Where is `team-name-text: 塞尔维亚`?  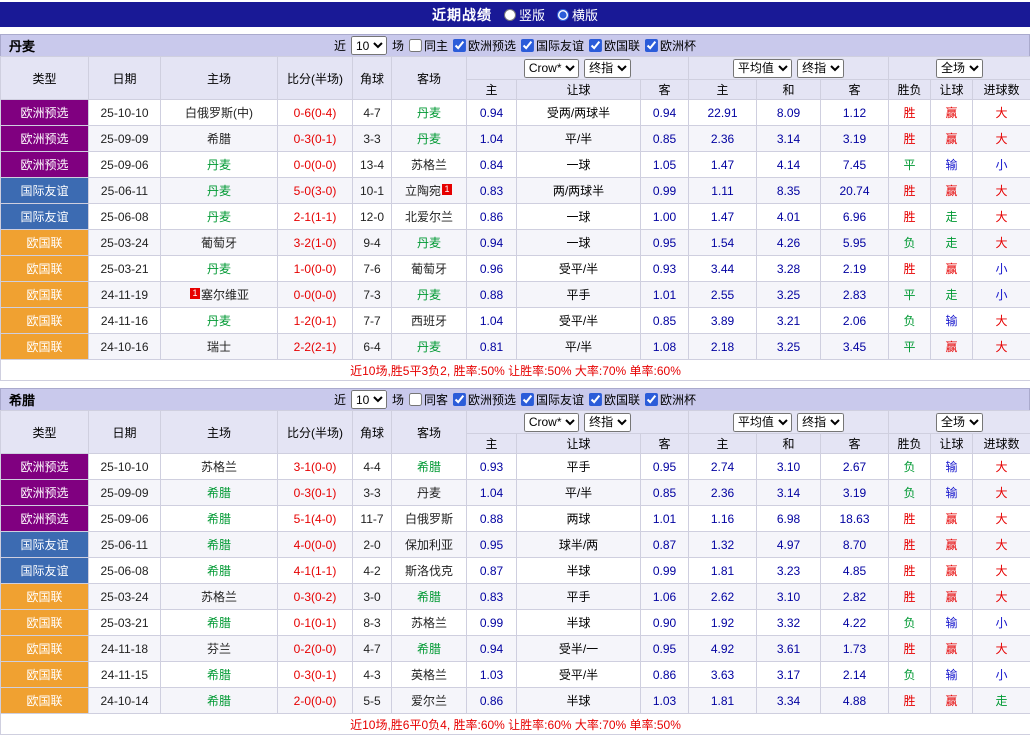
team-name-text: 塞尔维亚 is located at coordinates (225, 295).